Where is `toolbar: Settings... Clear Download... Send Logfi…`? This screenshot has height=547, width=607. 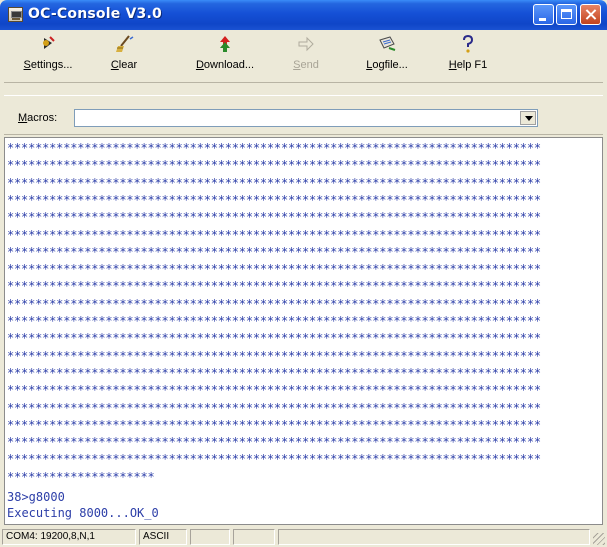
toolbar: Settings... Clear Download... Send Logfi… is located at coordinates (303, 56).